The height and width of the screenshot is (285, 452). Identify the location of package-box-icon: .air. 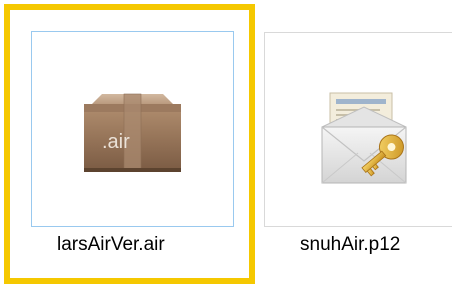
(132, 137).